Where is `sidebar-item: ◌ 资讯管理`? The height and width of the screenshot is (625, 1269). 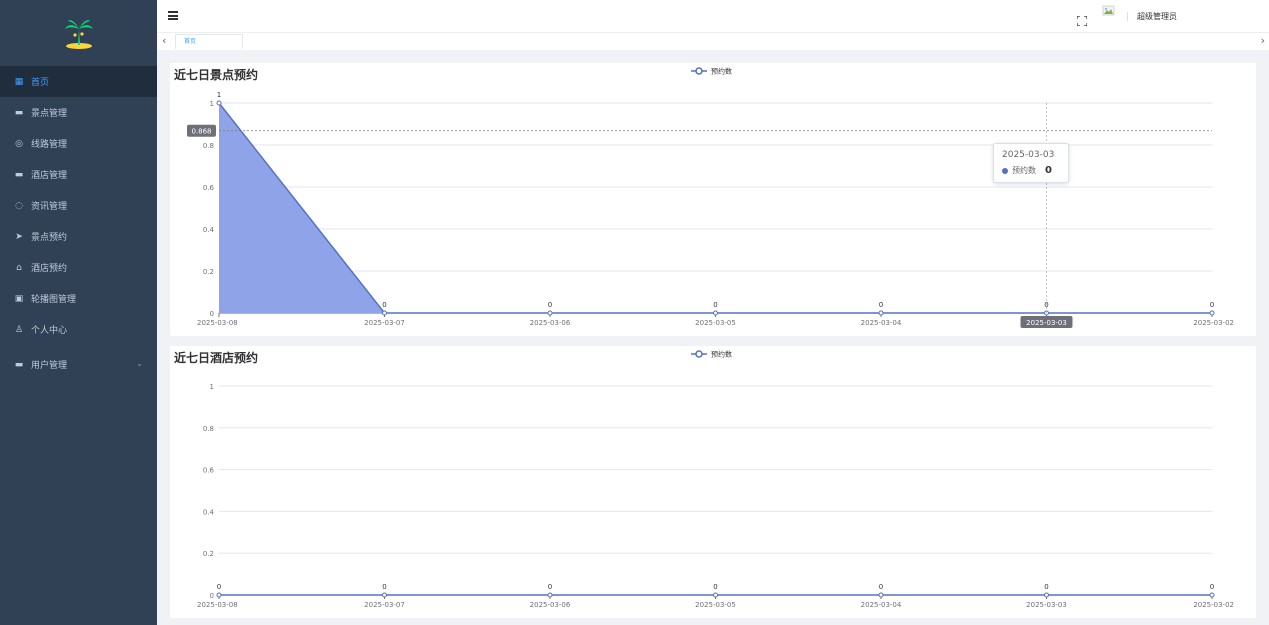 sidebar-item: ◌ 资讯管理 is located at coordinates (78, 205).